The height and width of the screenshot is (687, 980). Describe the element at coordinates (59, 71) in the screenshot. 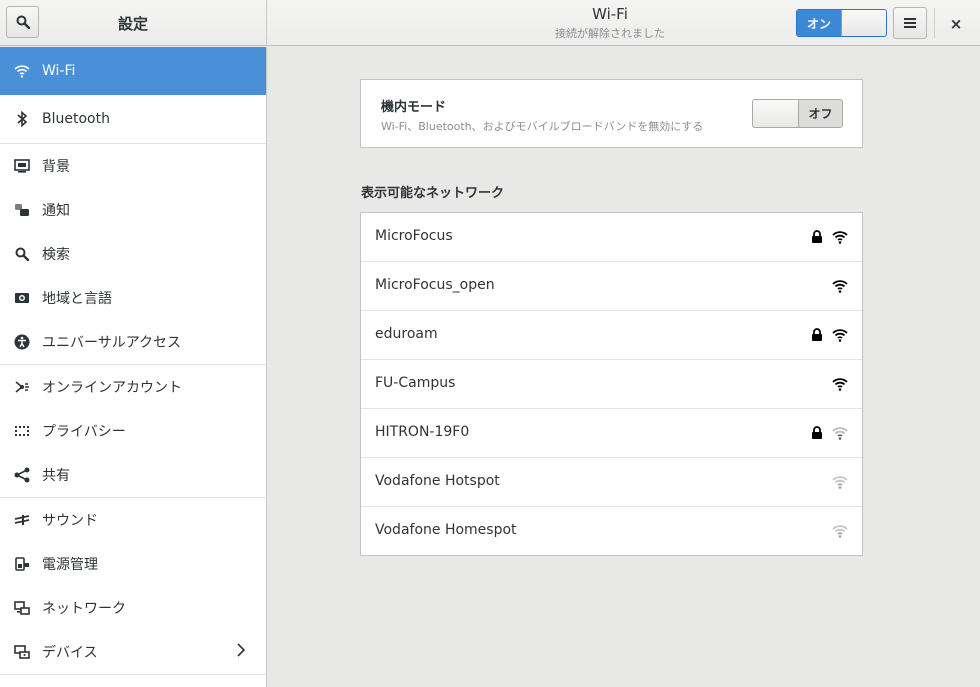

I see `sidebar-item-label: Wi-Fi` at that location.